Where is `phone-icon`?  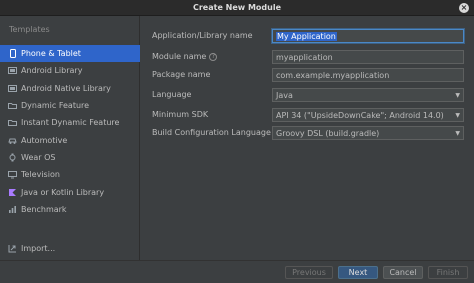
phone-icon is located at coordinates (12, 54).